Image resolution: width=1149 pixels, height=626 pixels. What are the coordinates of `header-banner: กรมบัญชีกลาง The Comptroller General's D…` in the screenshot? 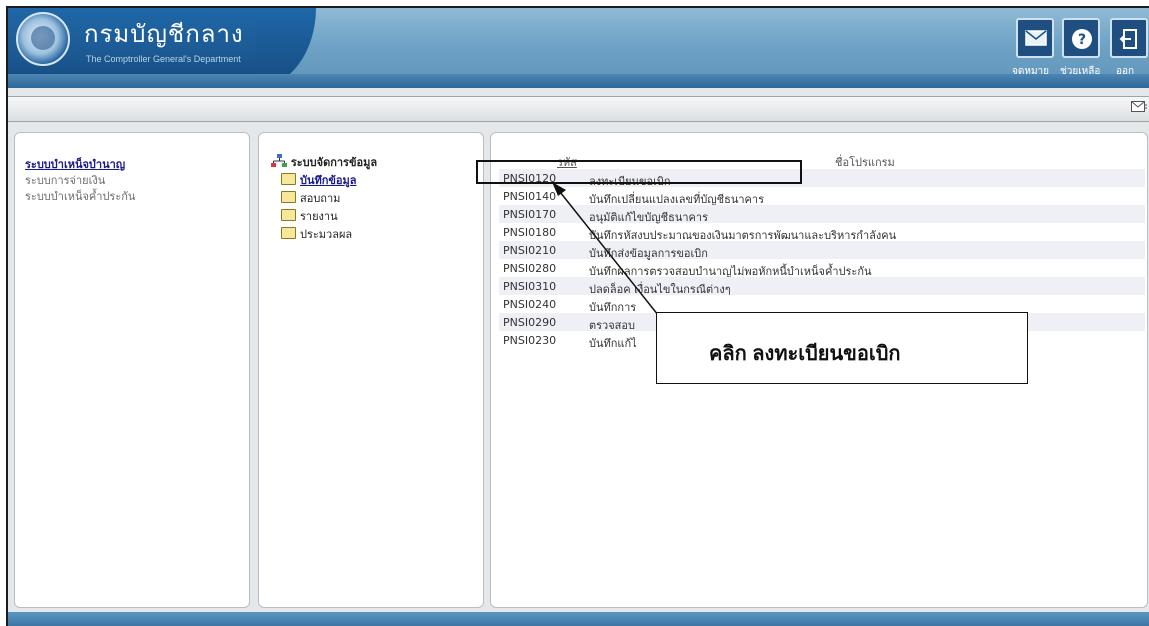 It's located at (578, 48).